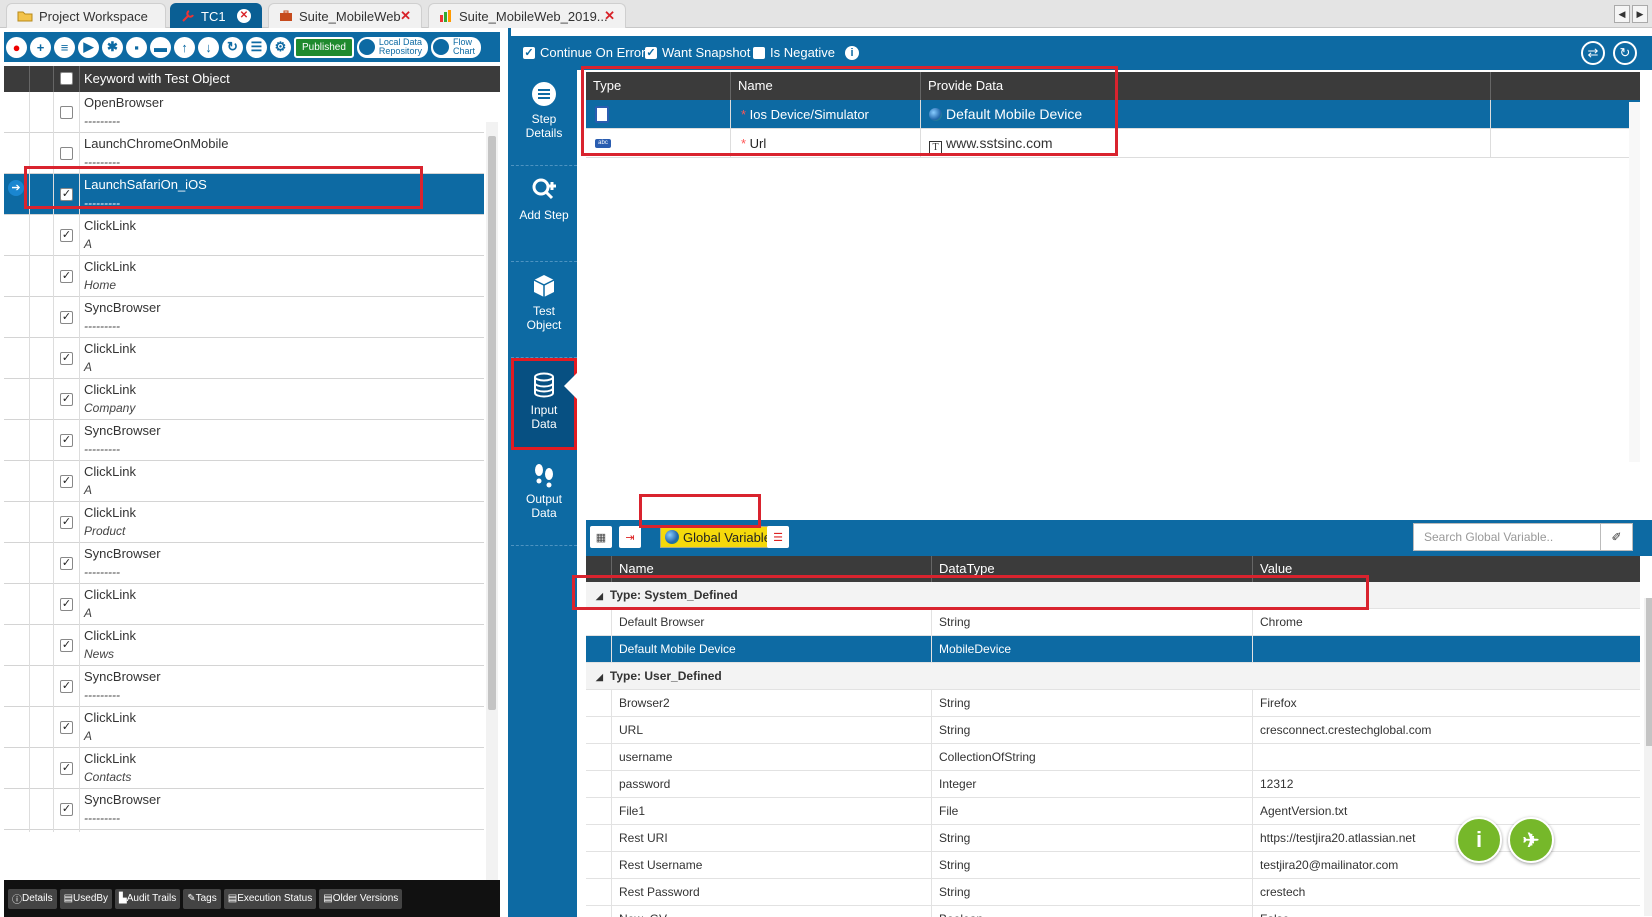  Describe the element at coordinates (1113, 595) in the screenshot. I see `group-header: ◢ Type: System_Defined` at that location.